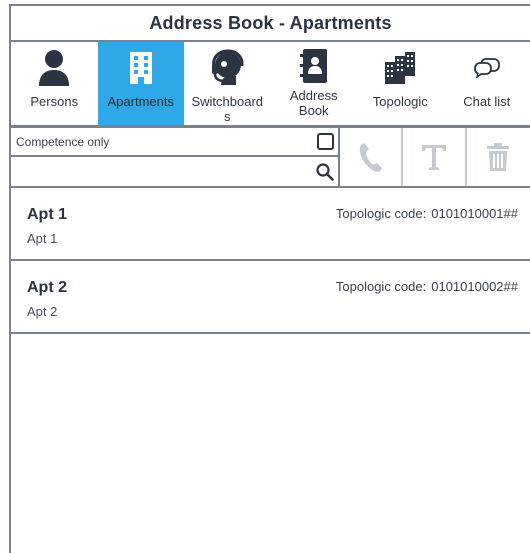  Describe the element at coordinates (325, 171) in the screenshot. I see `search-icon` at that location.